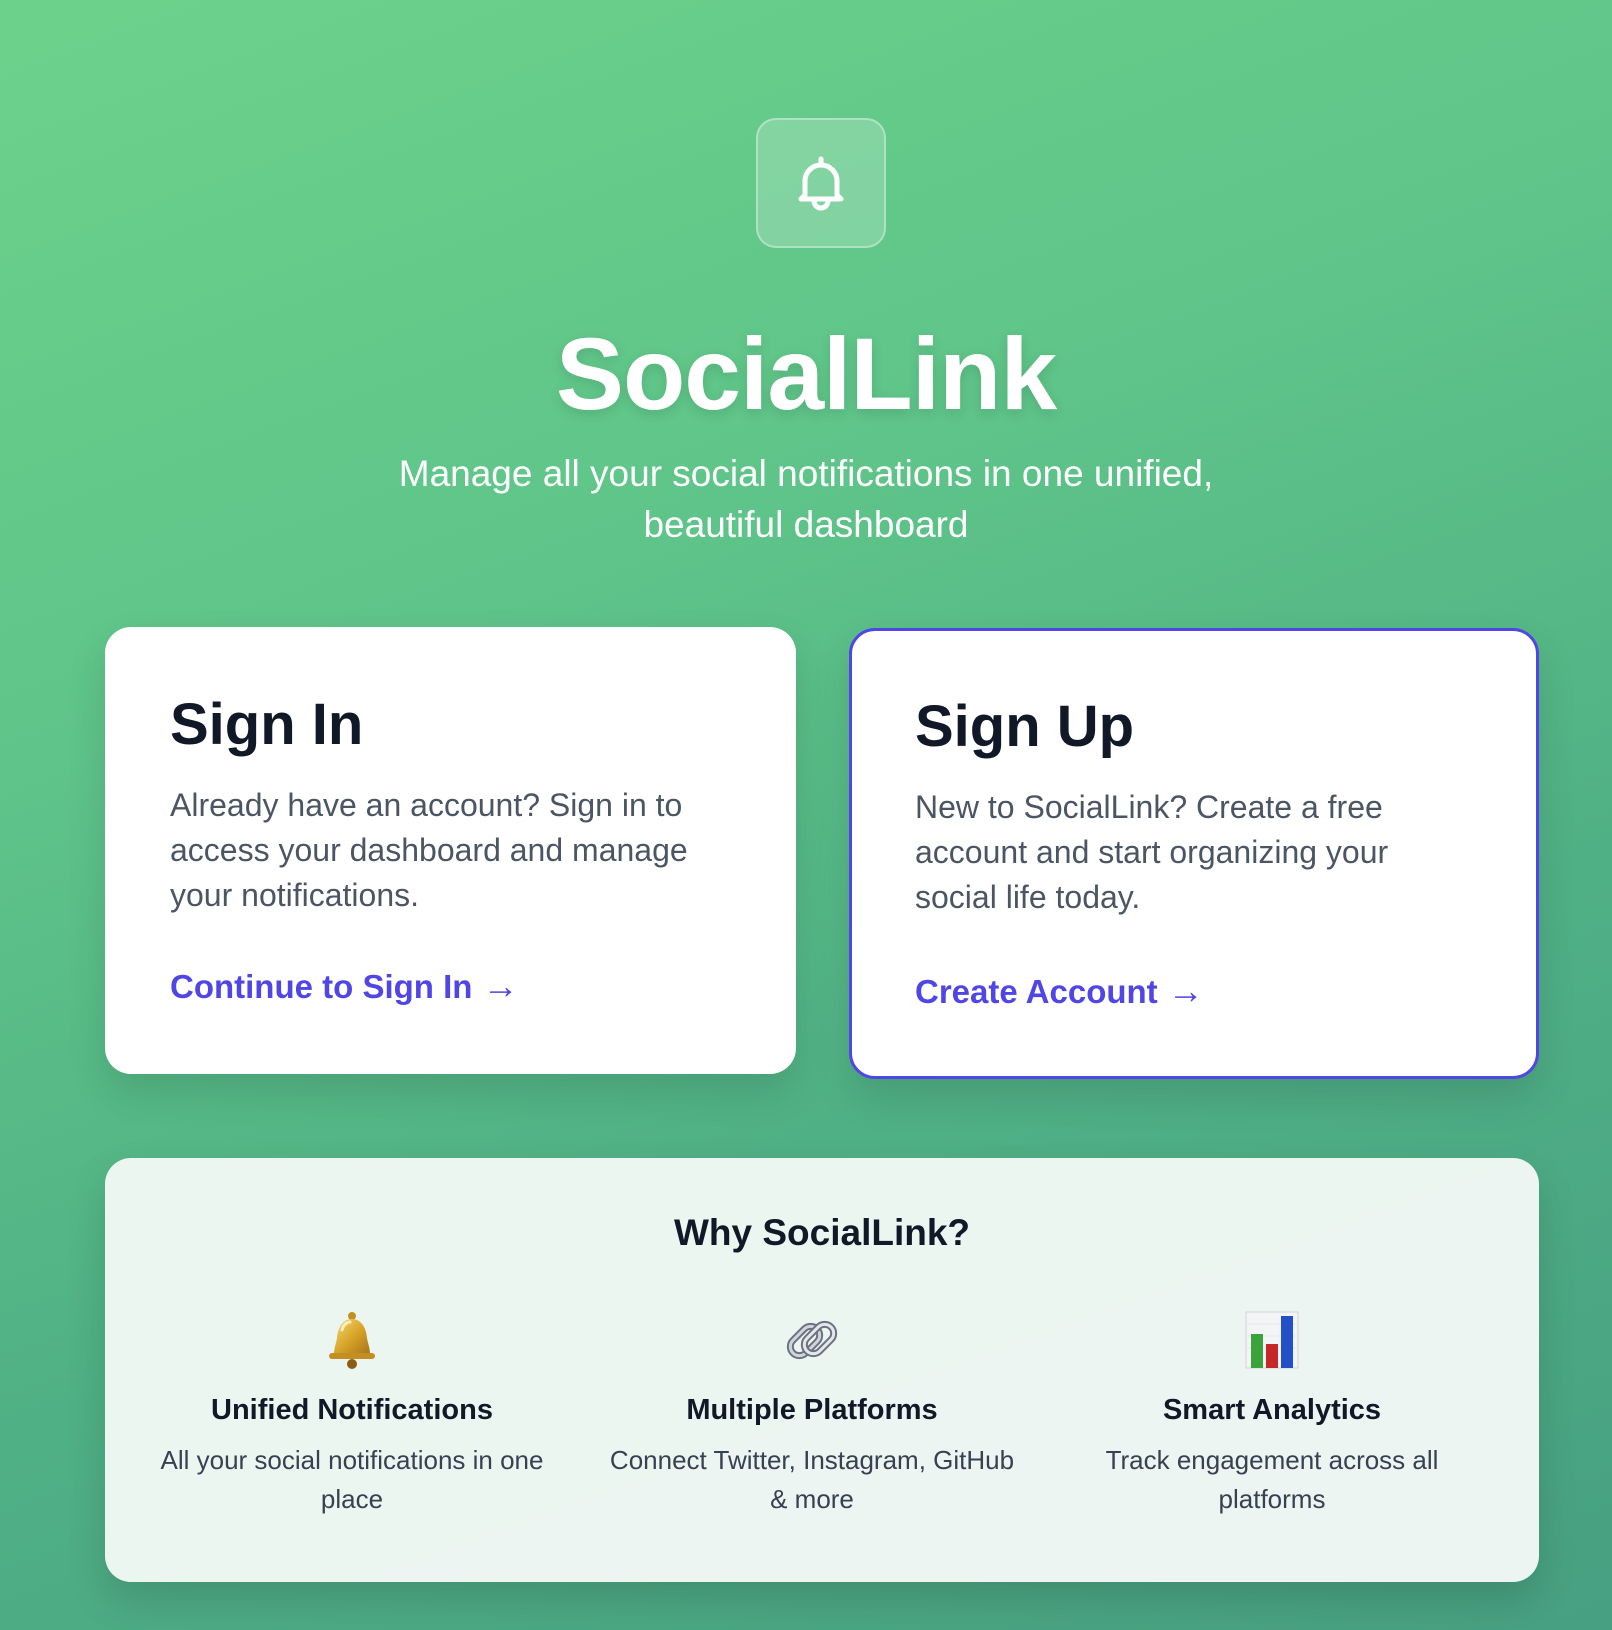 Image resolution: width=1612 pixels, height=1630 pixels. What do you see at coordinates (321, 986) in the screenshot?
I see `continue-sign-in-label: Continue to Sign In` at bounding box center [321, 986].